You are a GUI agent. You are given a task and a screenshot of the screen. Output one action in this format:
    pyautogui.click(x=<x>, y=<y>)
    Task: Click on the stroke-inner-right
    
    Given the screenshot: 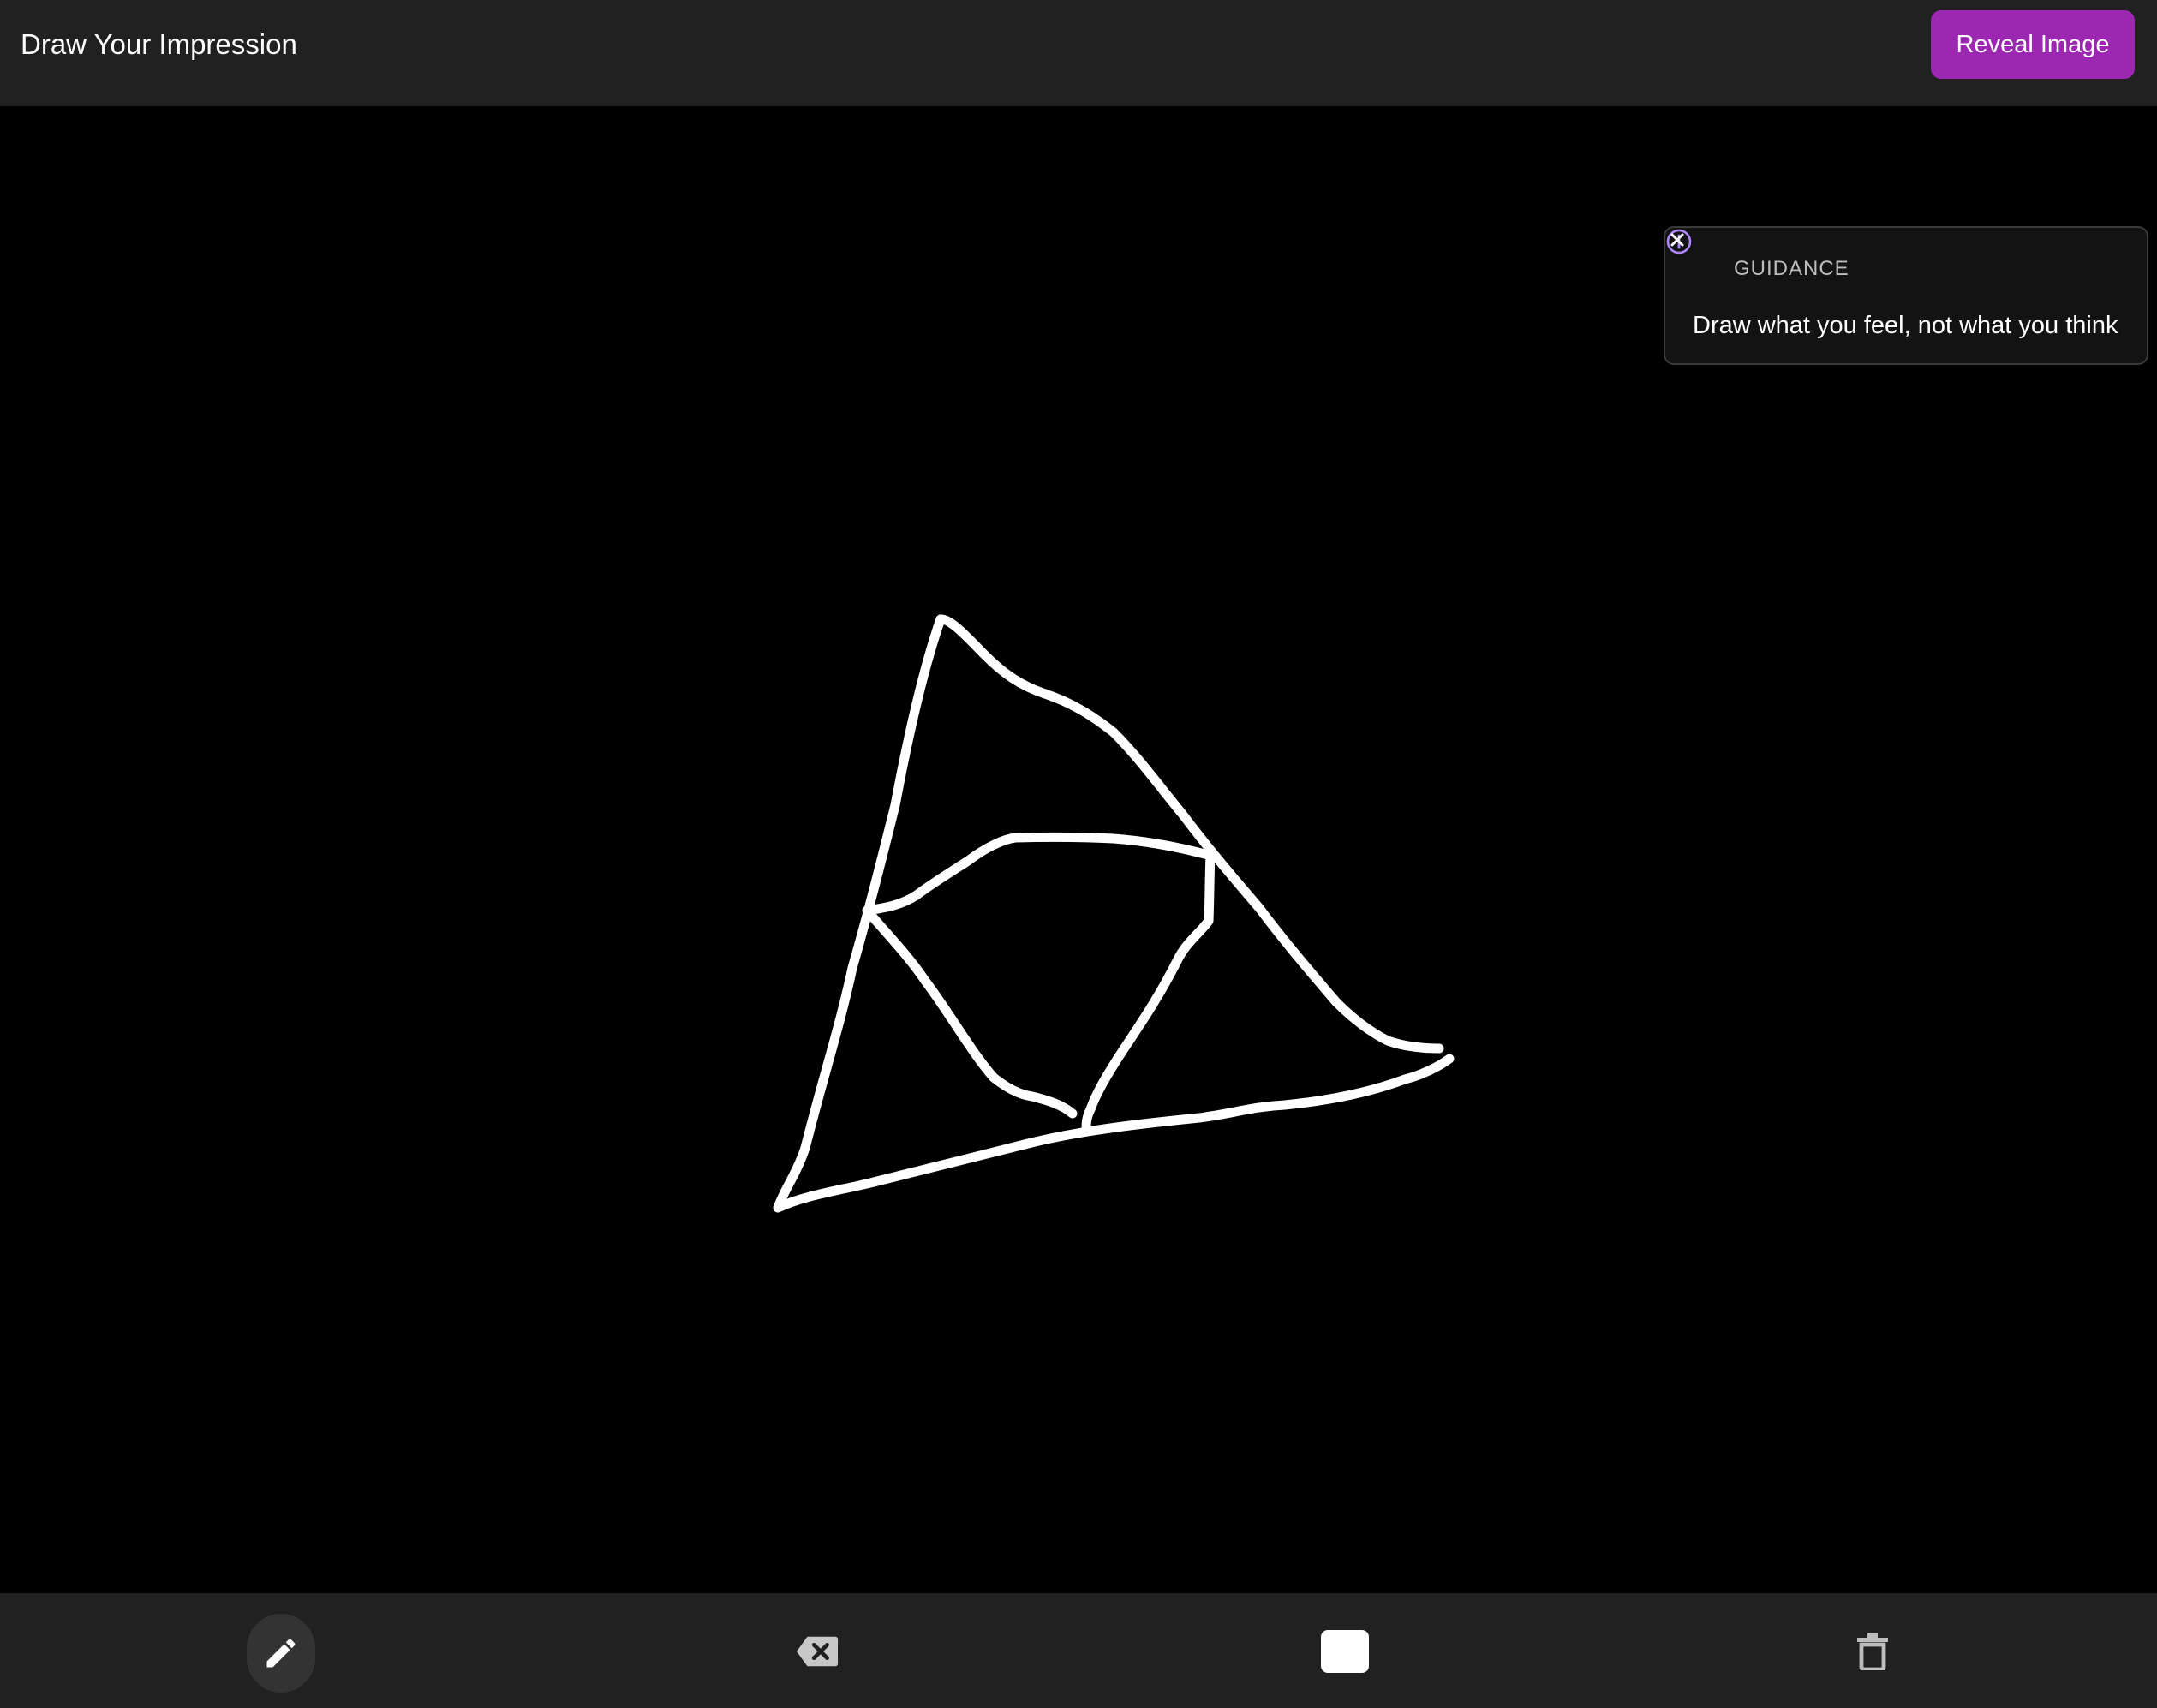 What is the action you would take?
    pyautogui.click(x=1148, y=992)
    